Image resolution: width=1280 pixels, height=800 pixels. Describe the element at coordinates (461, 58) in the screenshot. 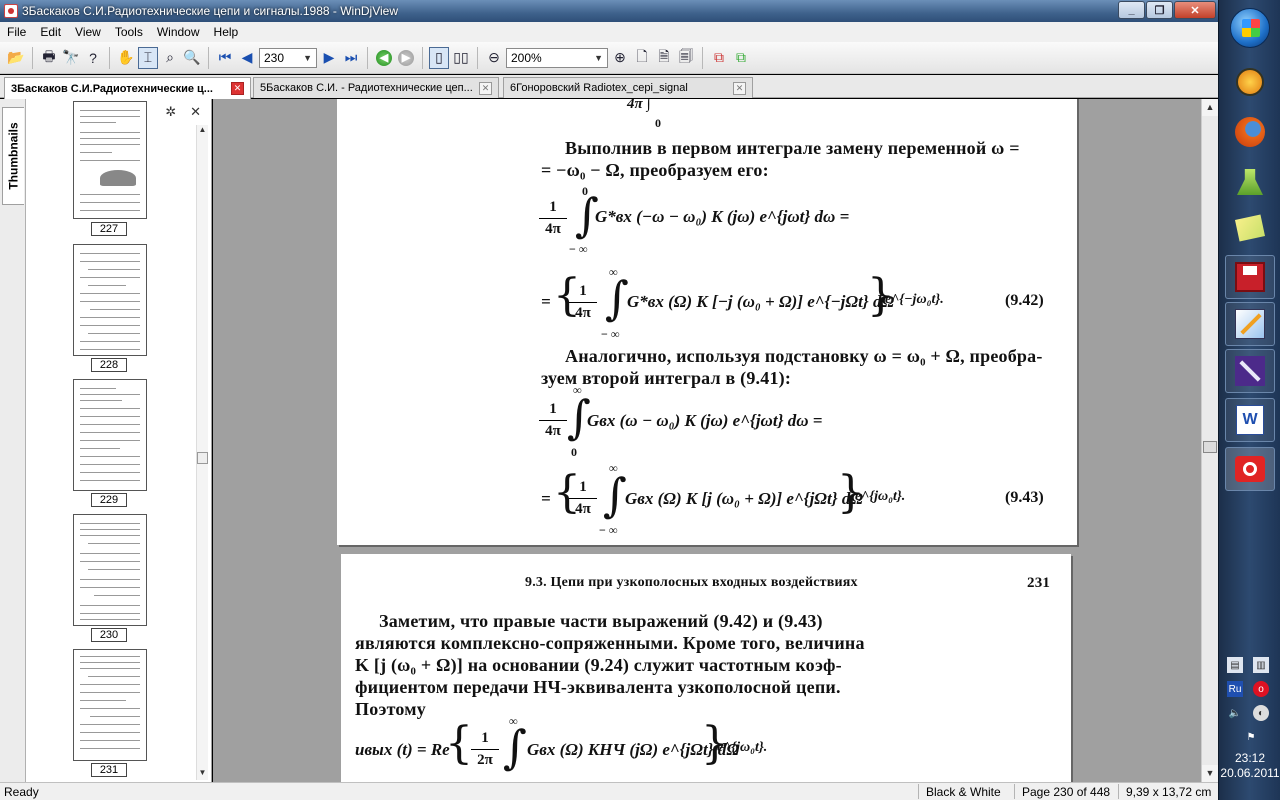

I see `facing-pages-icon: ▯▯` at that location.